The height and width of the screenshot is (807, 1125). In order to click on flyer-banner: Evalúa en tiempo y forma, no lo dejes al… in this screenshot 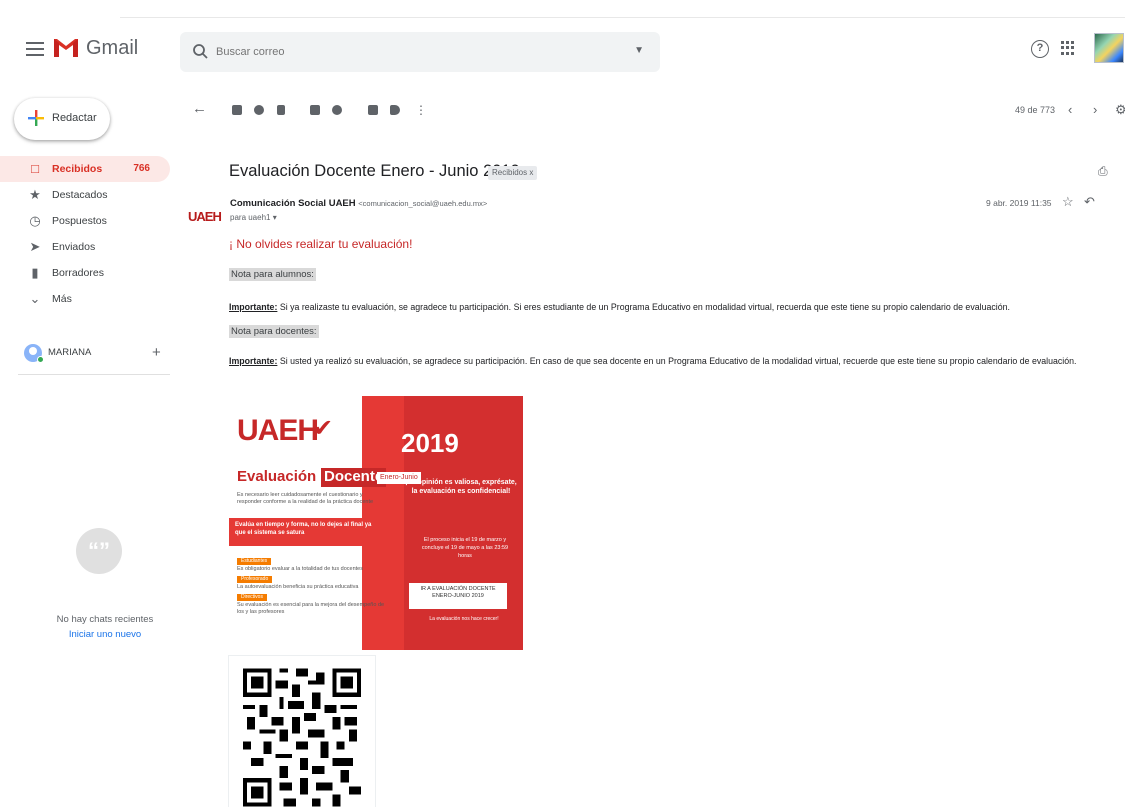, I will do `click(304, 532)`.